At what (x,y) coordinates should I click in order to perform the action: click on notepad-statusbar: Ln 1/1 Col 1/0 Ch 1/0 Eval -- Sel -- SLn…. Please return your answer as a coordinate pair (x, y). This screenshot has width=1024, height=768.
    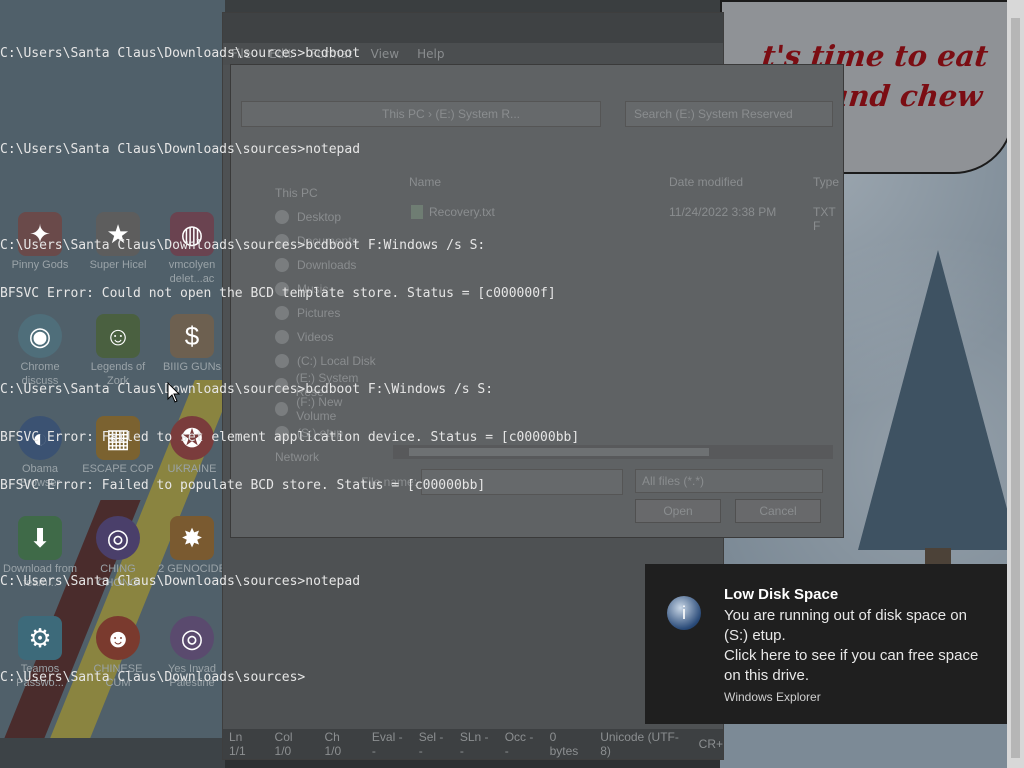
    Looking at the image, I should click on (473, 744).